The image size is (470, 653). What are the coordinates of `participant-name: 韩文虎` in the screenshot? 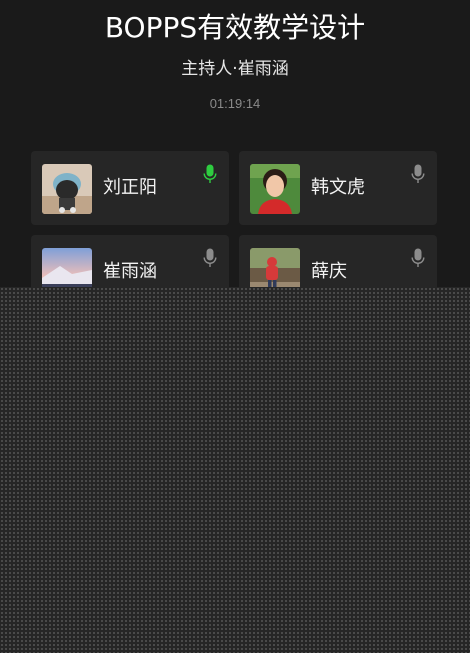 It's located at (338, 187).